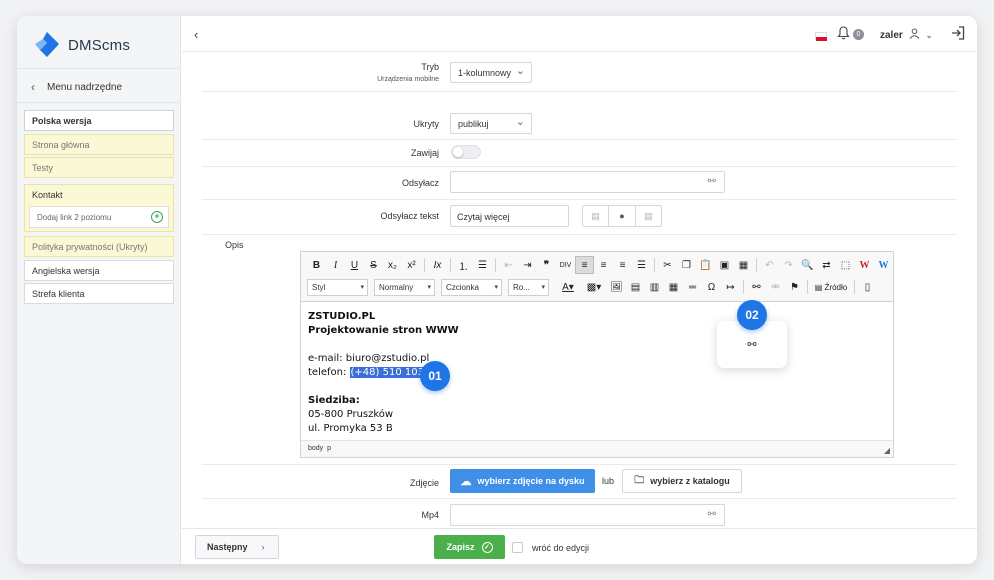  I want to click on polish-flag-icon, so click(821, 36).